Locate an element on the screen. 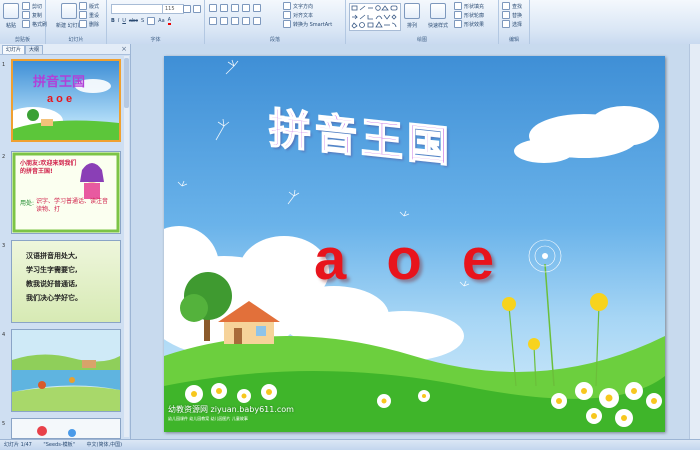 Image resolution: width=700 pixels, height=450 pixels. shapes-gallery is located at coordinates (375, 17).